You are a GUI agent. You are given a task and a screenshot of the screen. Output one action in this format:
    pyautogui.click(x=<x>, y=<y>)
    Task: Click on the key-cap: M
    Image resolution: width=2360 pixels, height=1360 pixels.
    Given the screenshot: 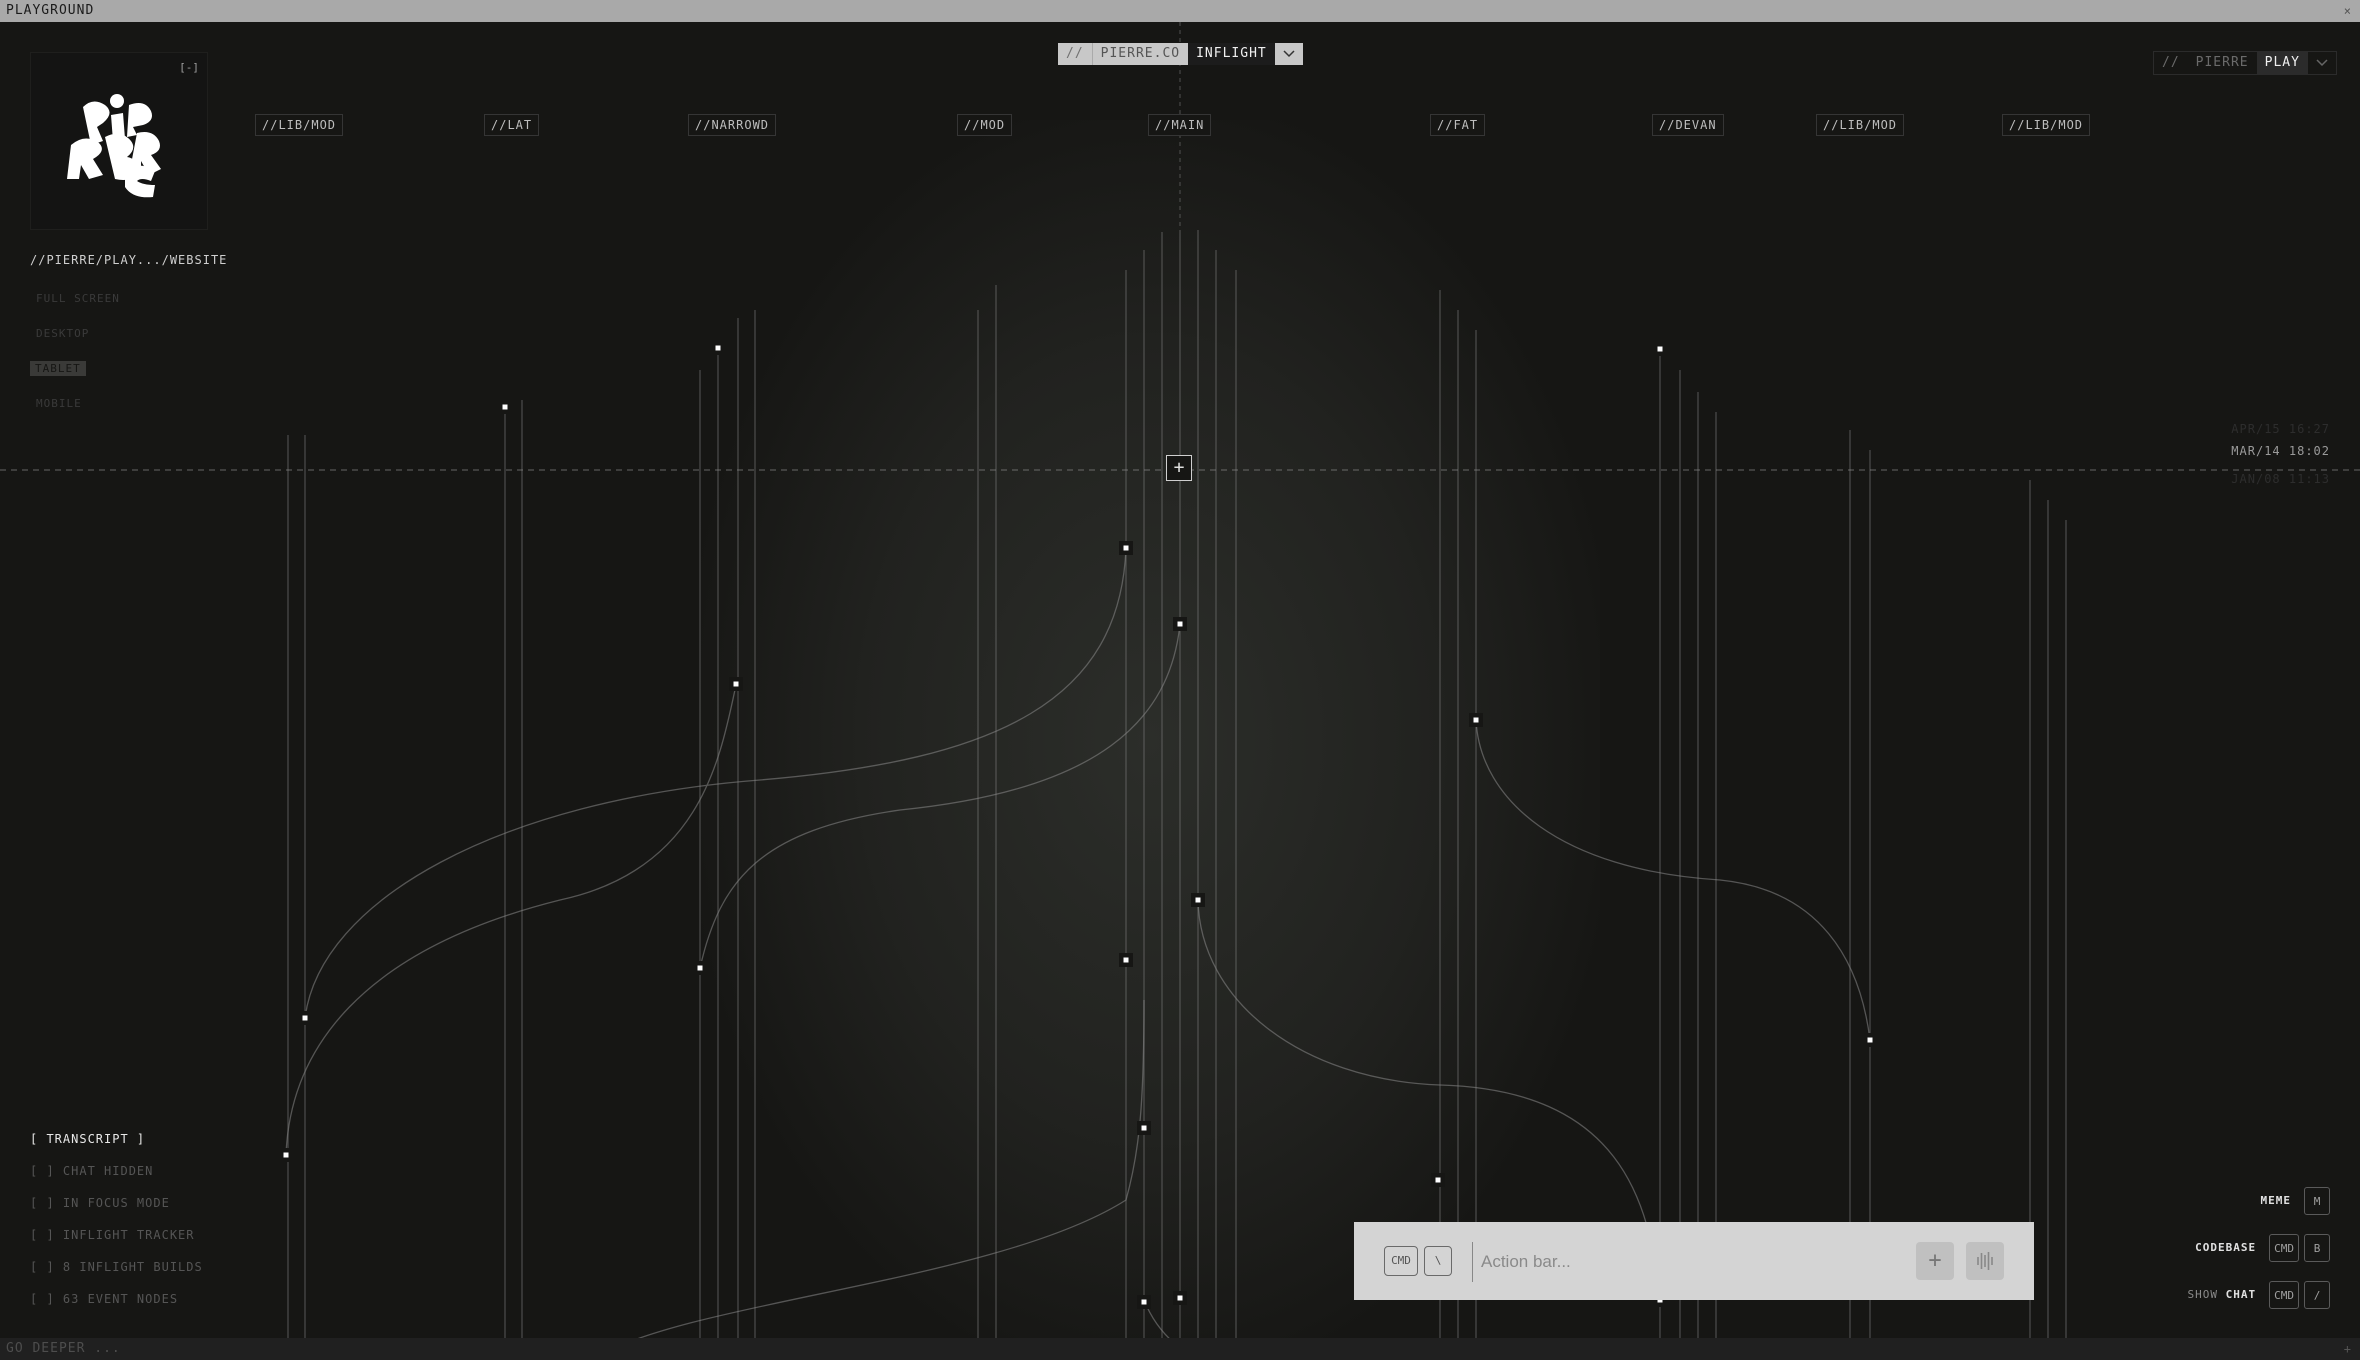 What is the action you would take?
    pyautogui.click(x=2317, y=1200)
    